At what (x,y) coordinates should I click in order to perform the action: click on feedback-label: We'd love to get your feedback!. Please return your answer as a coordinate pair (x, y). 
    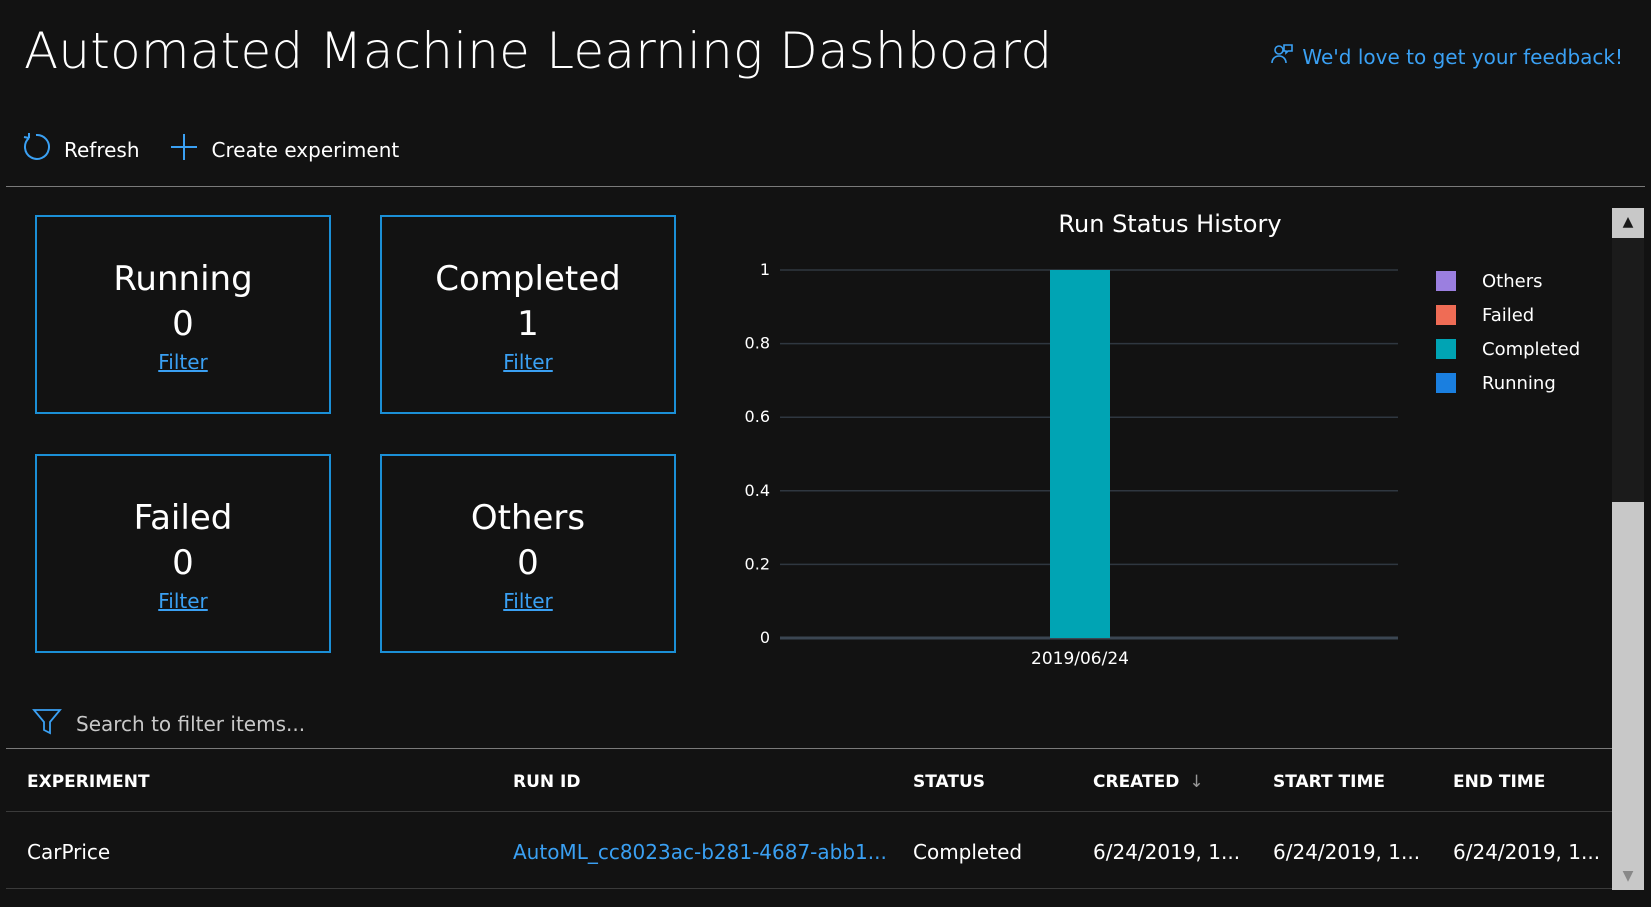
    Looking at the image, I should click on (1462, 56).